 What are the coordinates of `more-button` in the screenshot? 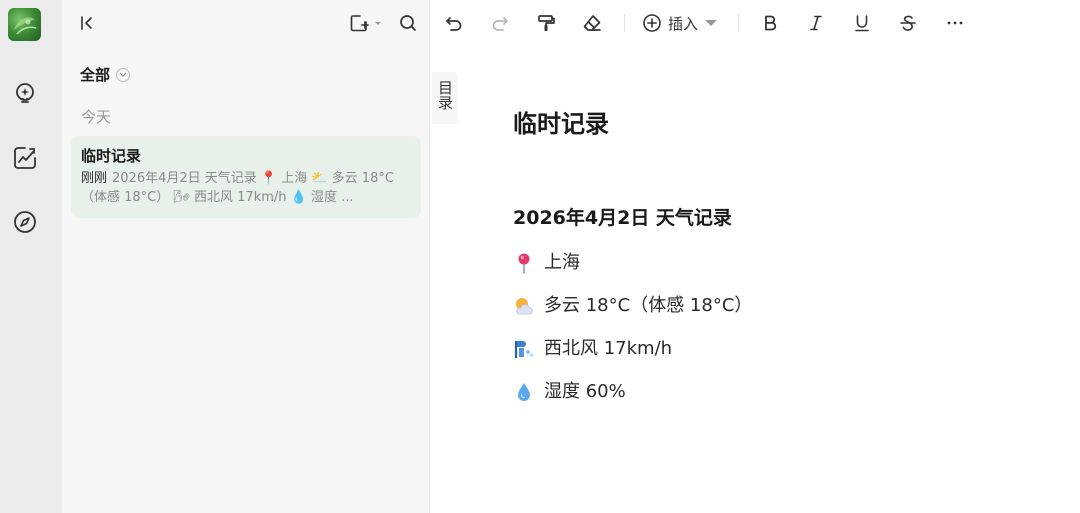 It's located at (955, 23).